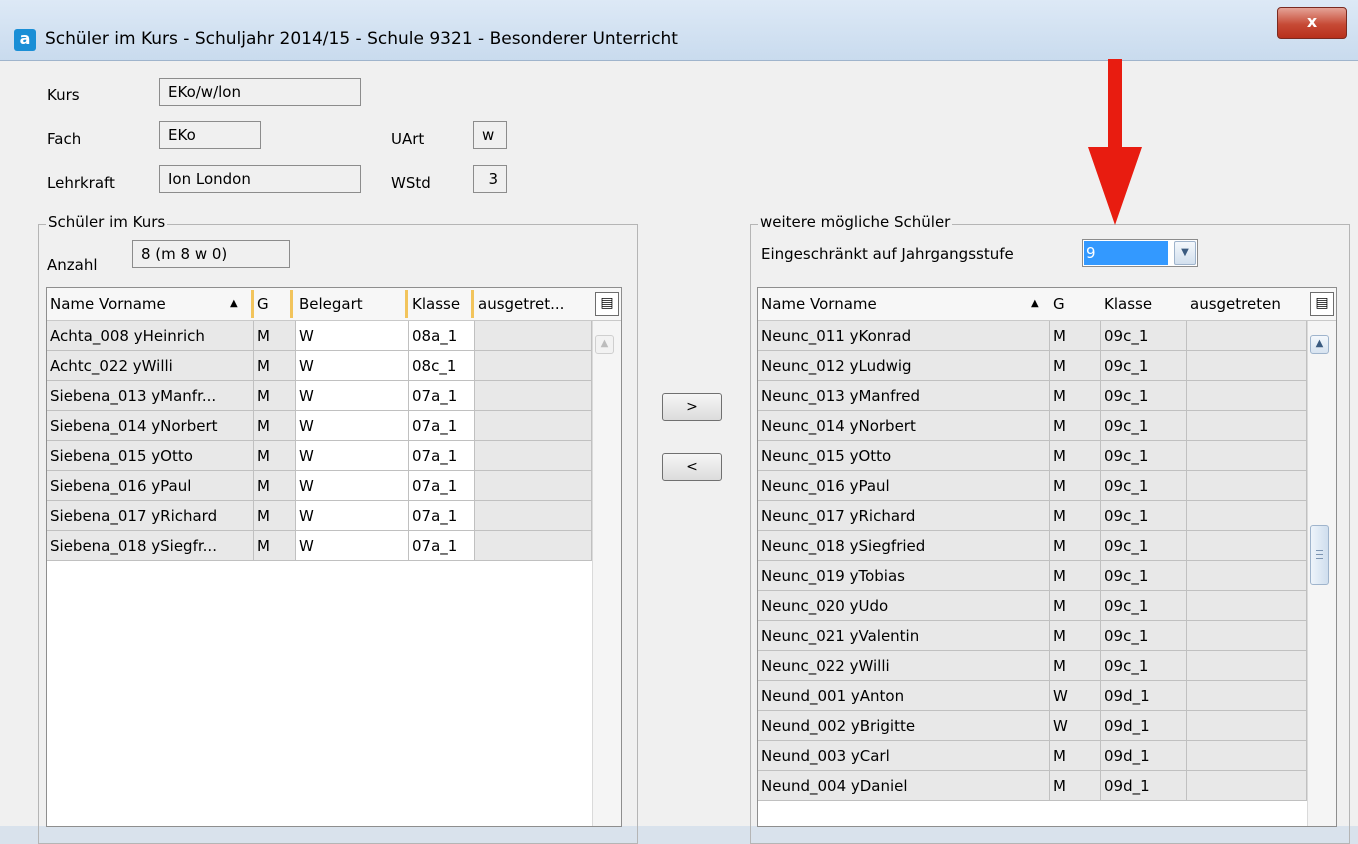  I want to click on available-group-title: weitere mögliche Schüler, so click(855, 222).